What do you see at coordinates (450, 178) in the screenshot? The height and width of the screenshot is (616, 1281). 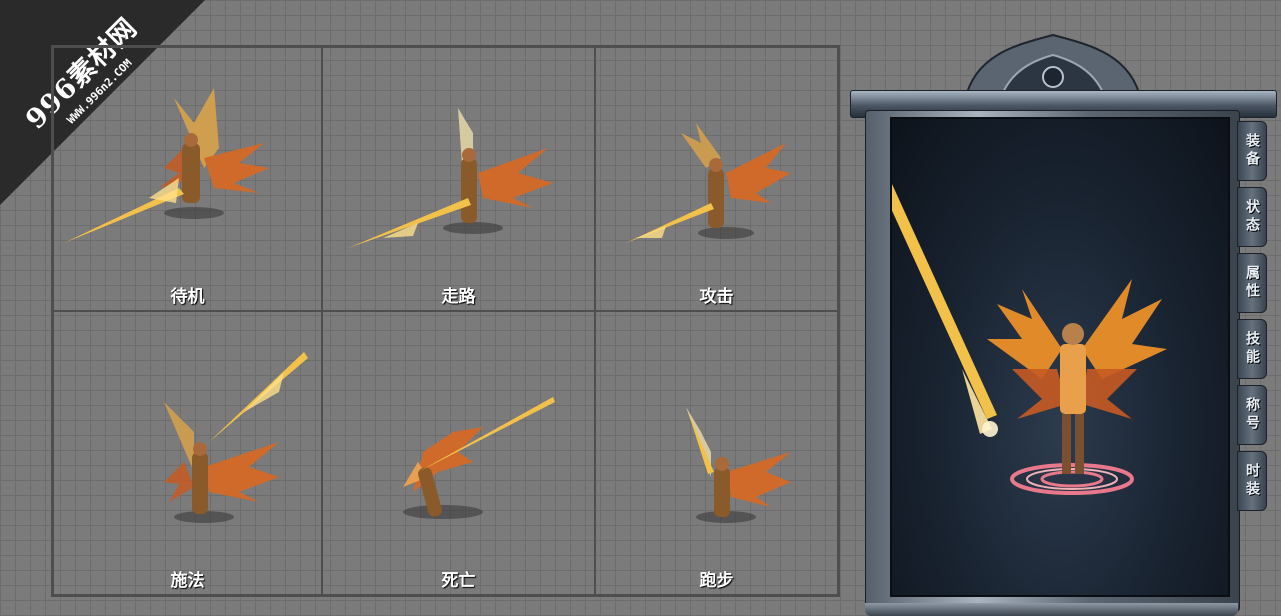 I see `walk-sprite` at bounding box center [450, 178].